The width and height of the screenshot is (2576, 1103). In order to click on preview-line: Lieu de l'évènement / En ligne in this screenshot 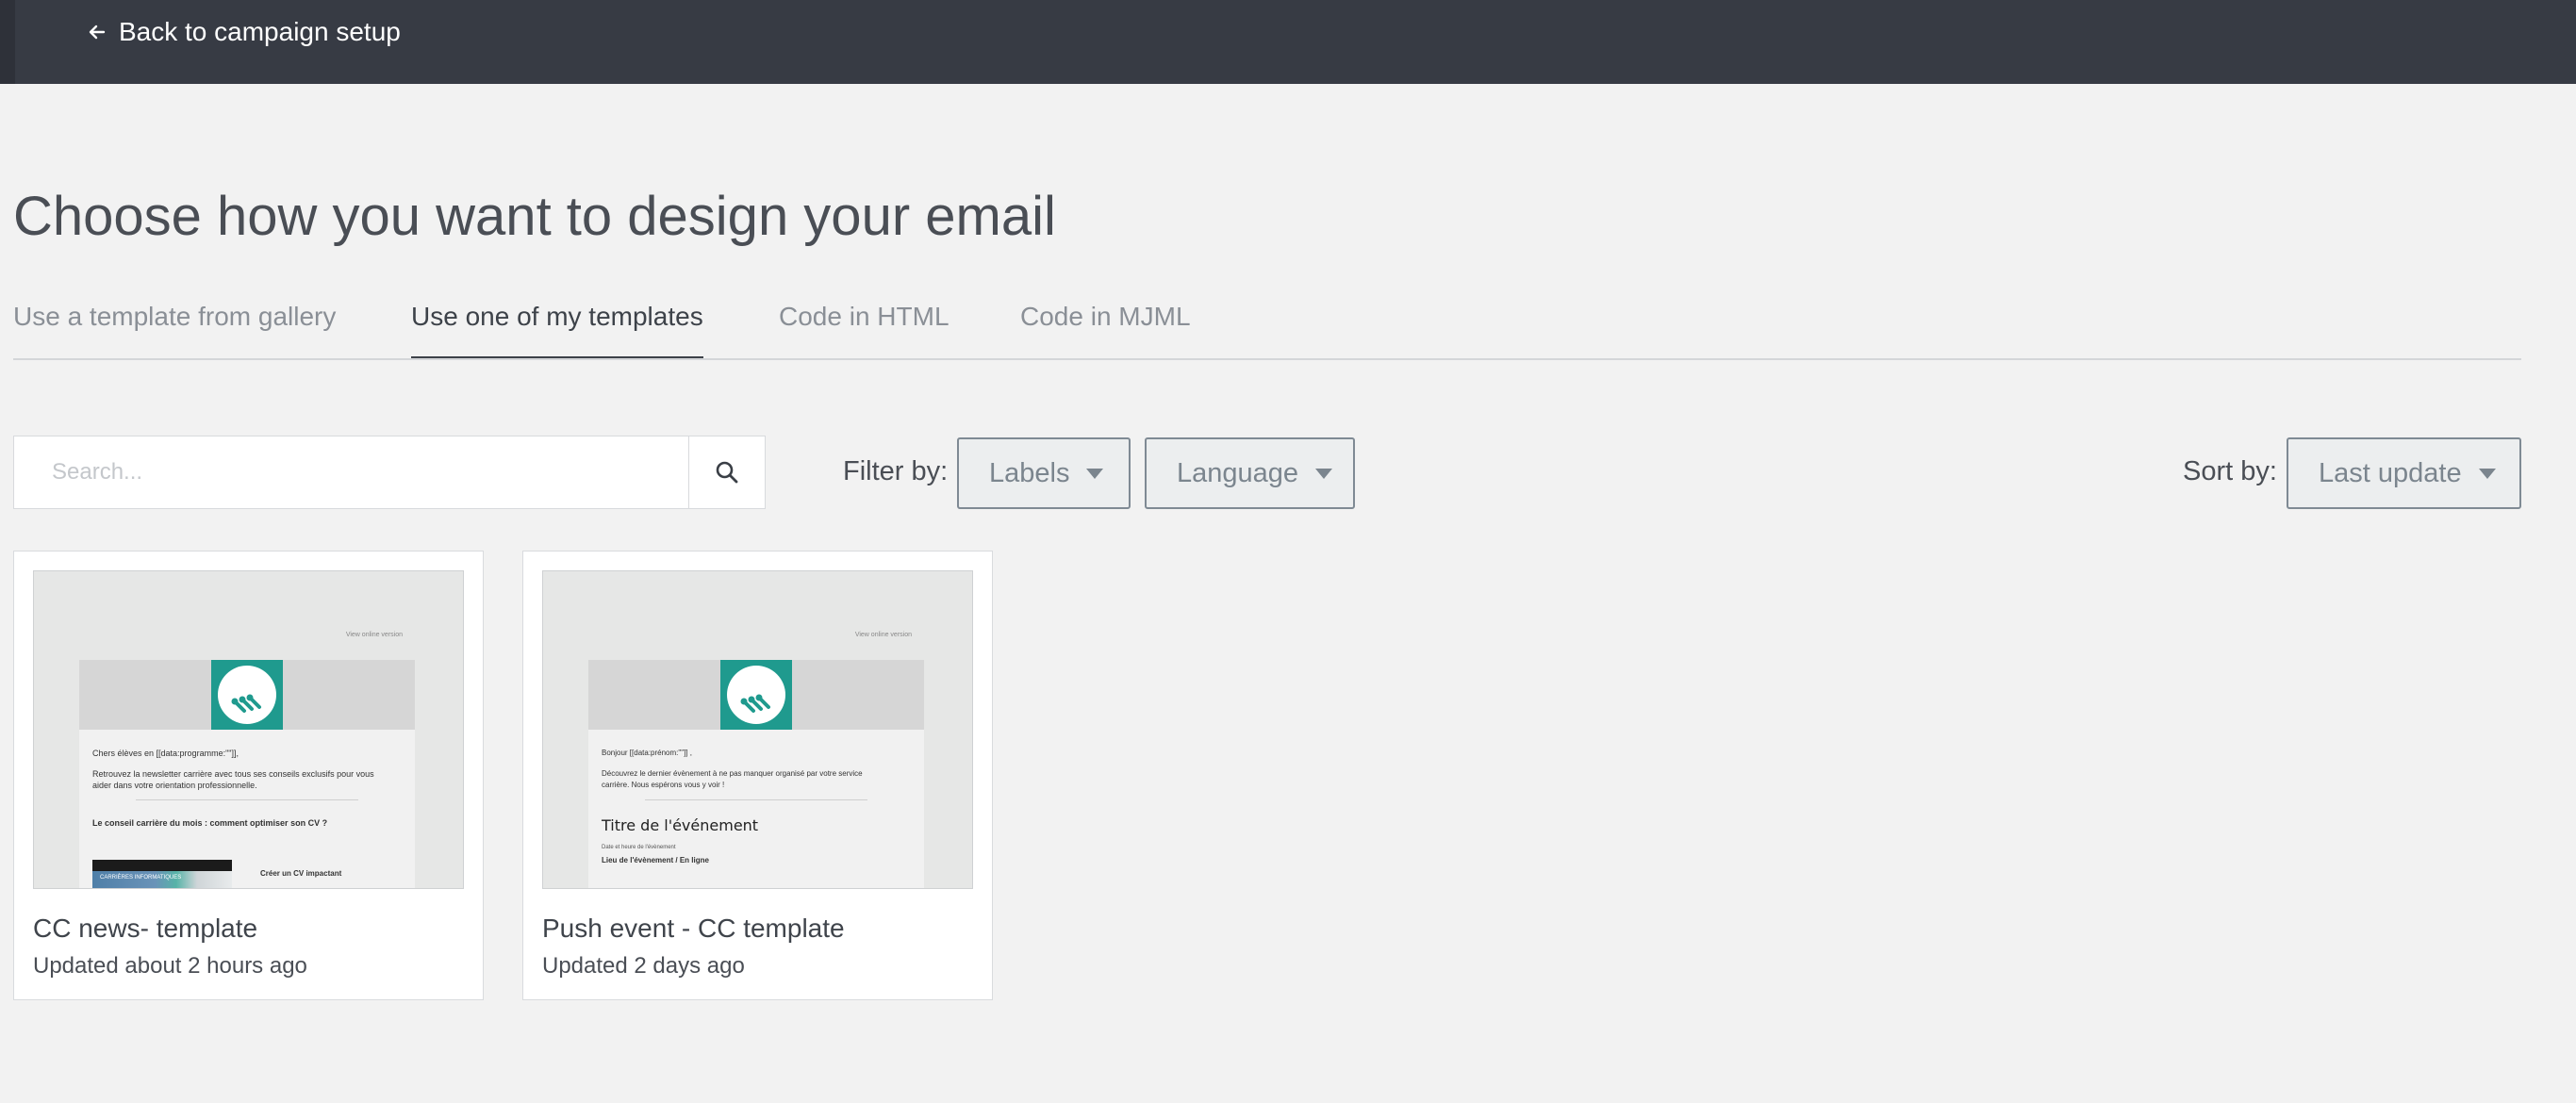, I will do `click(655, 860)`.